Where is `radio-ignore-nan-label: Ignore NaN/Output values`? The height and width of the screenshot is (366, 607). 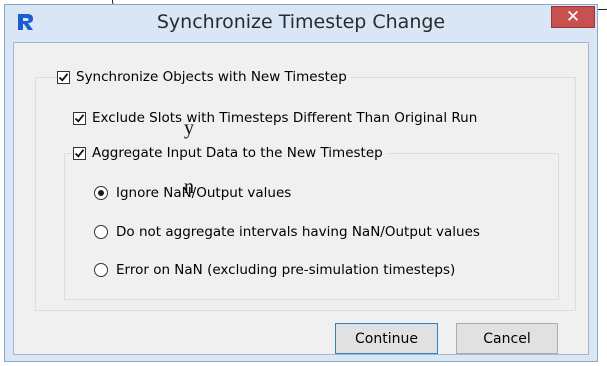 radio-ignore-nan-label: Ignore NaN/Output values is located at coordinates (204, 193).